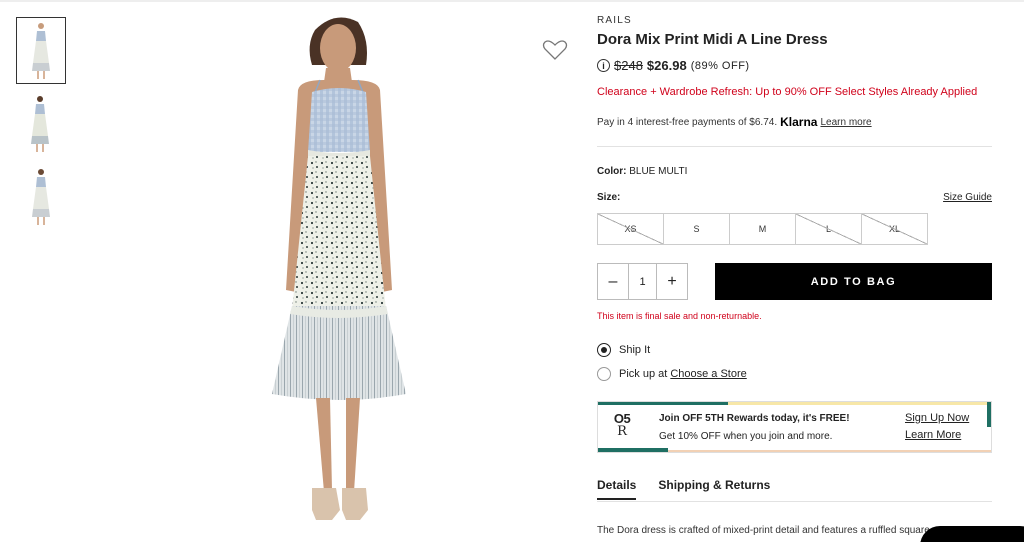 This screenshot has width=1024, height=542. What do you see at coordinates (613, 281) in the screenshot?
I see `quantity-decrease-button: –` at bounding box center [613, 281].